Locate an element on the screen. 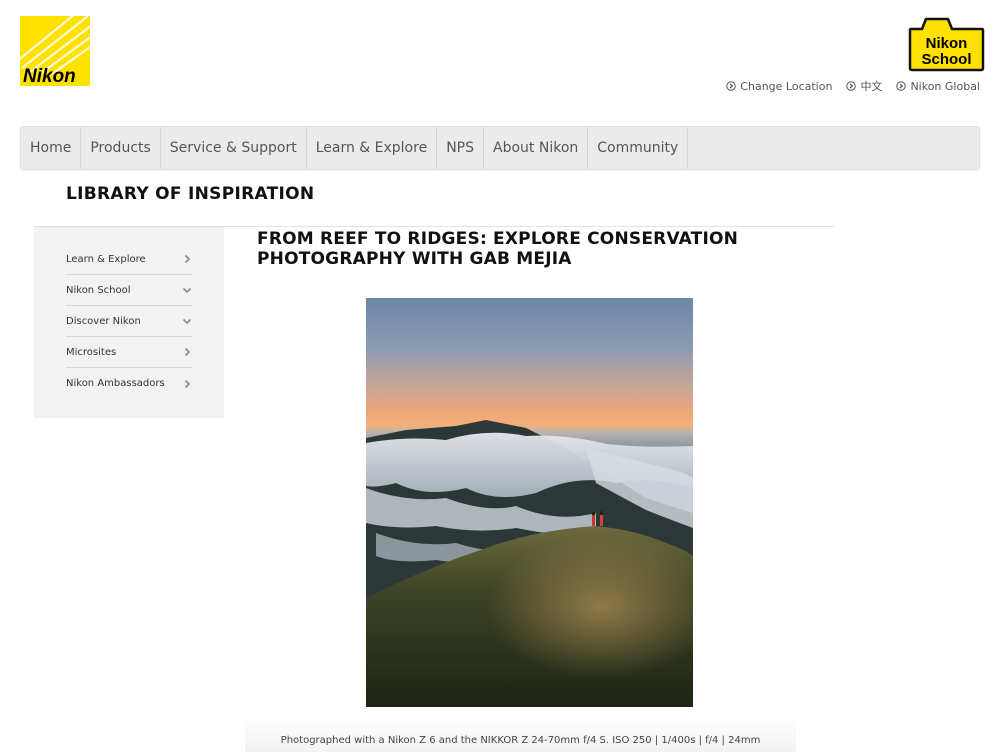 This screenshot has height=752, width=1007. nav-item-community: Community is located at coordinates (638, 148).